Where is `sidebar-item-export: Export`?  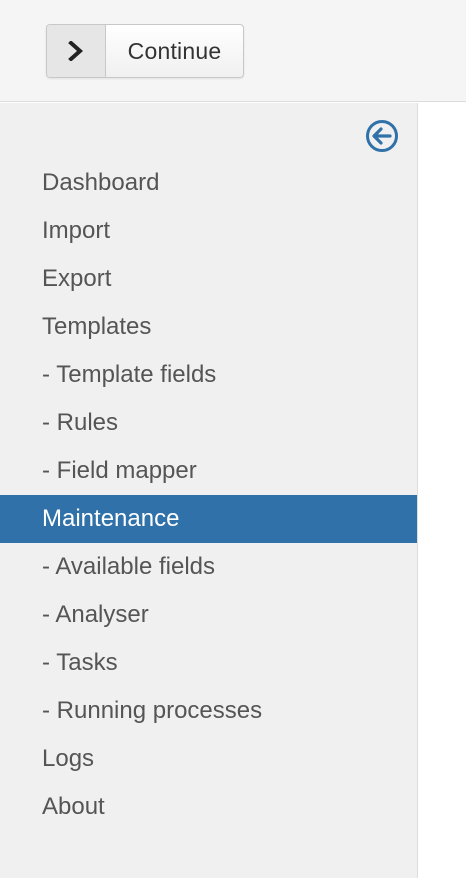 sidebar-item-export: Export is located at coordinates (208, 279).